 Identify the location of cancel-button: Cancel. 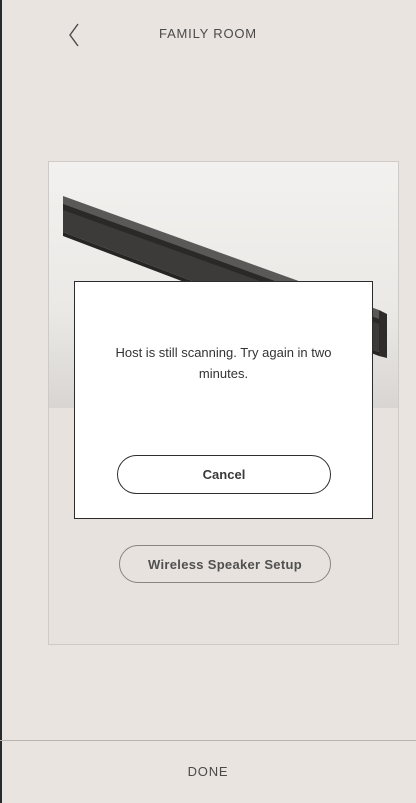
(224, 474).